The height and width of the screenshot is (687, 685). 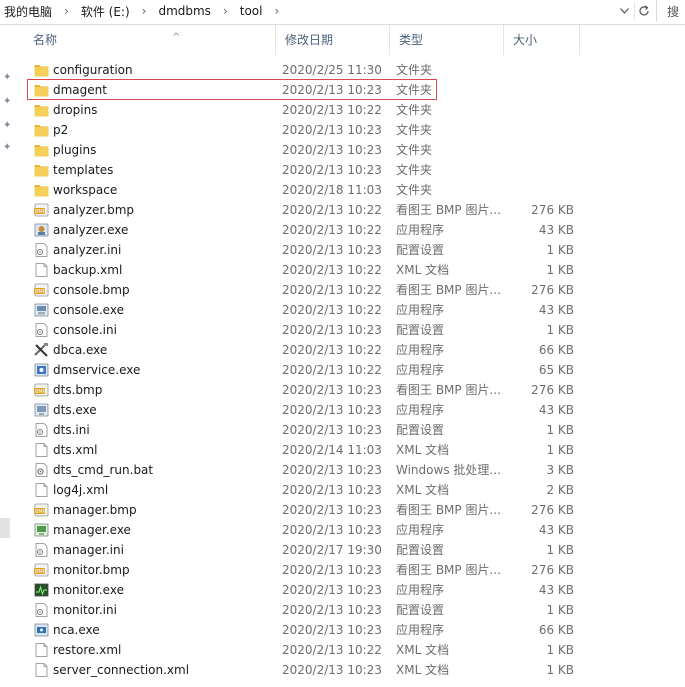 I want to click on list-item: dropins 2020/2/13 10:22 文件夹, so click(x=304, y=110).